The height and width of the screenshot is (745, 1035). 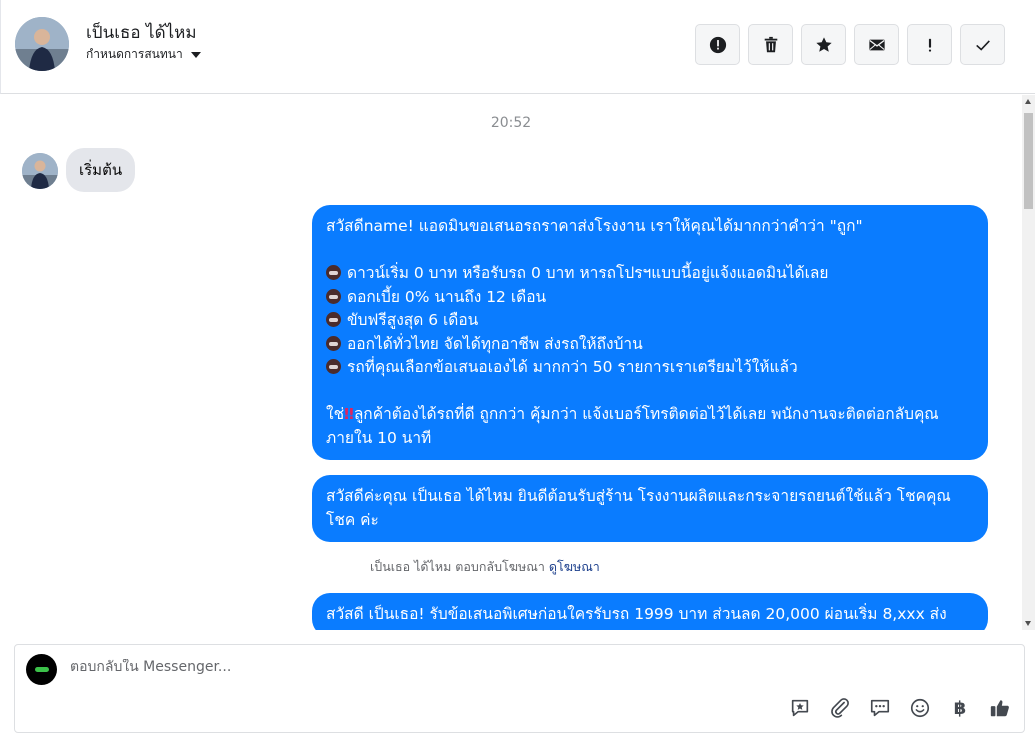 I want to click on mark-unread-button, so click(x=876, y=44).